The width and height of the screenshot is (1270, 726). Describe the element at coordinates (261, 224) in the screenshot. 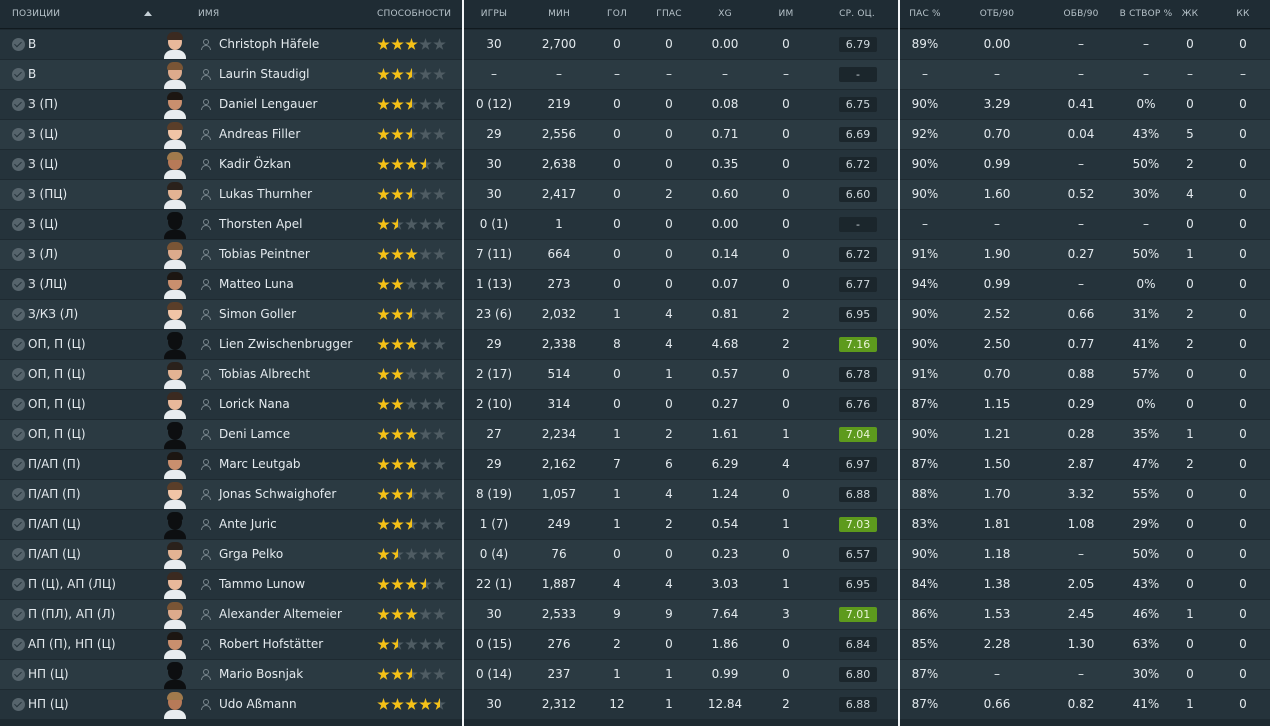

I see `player-name: Thorsten Apel` at that location.